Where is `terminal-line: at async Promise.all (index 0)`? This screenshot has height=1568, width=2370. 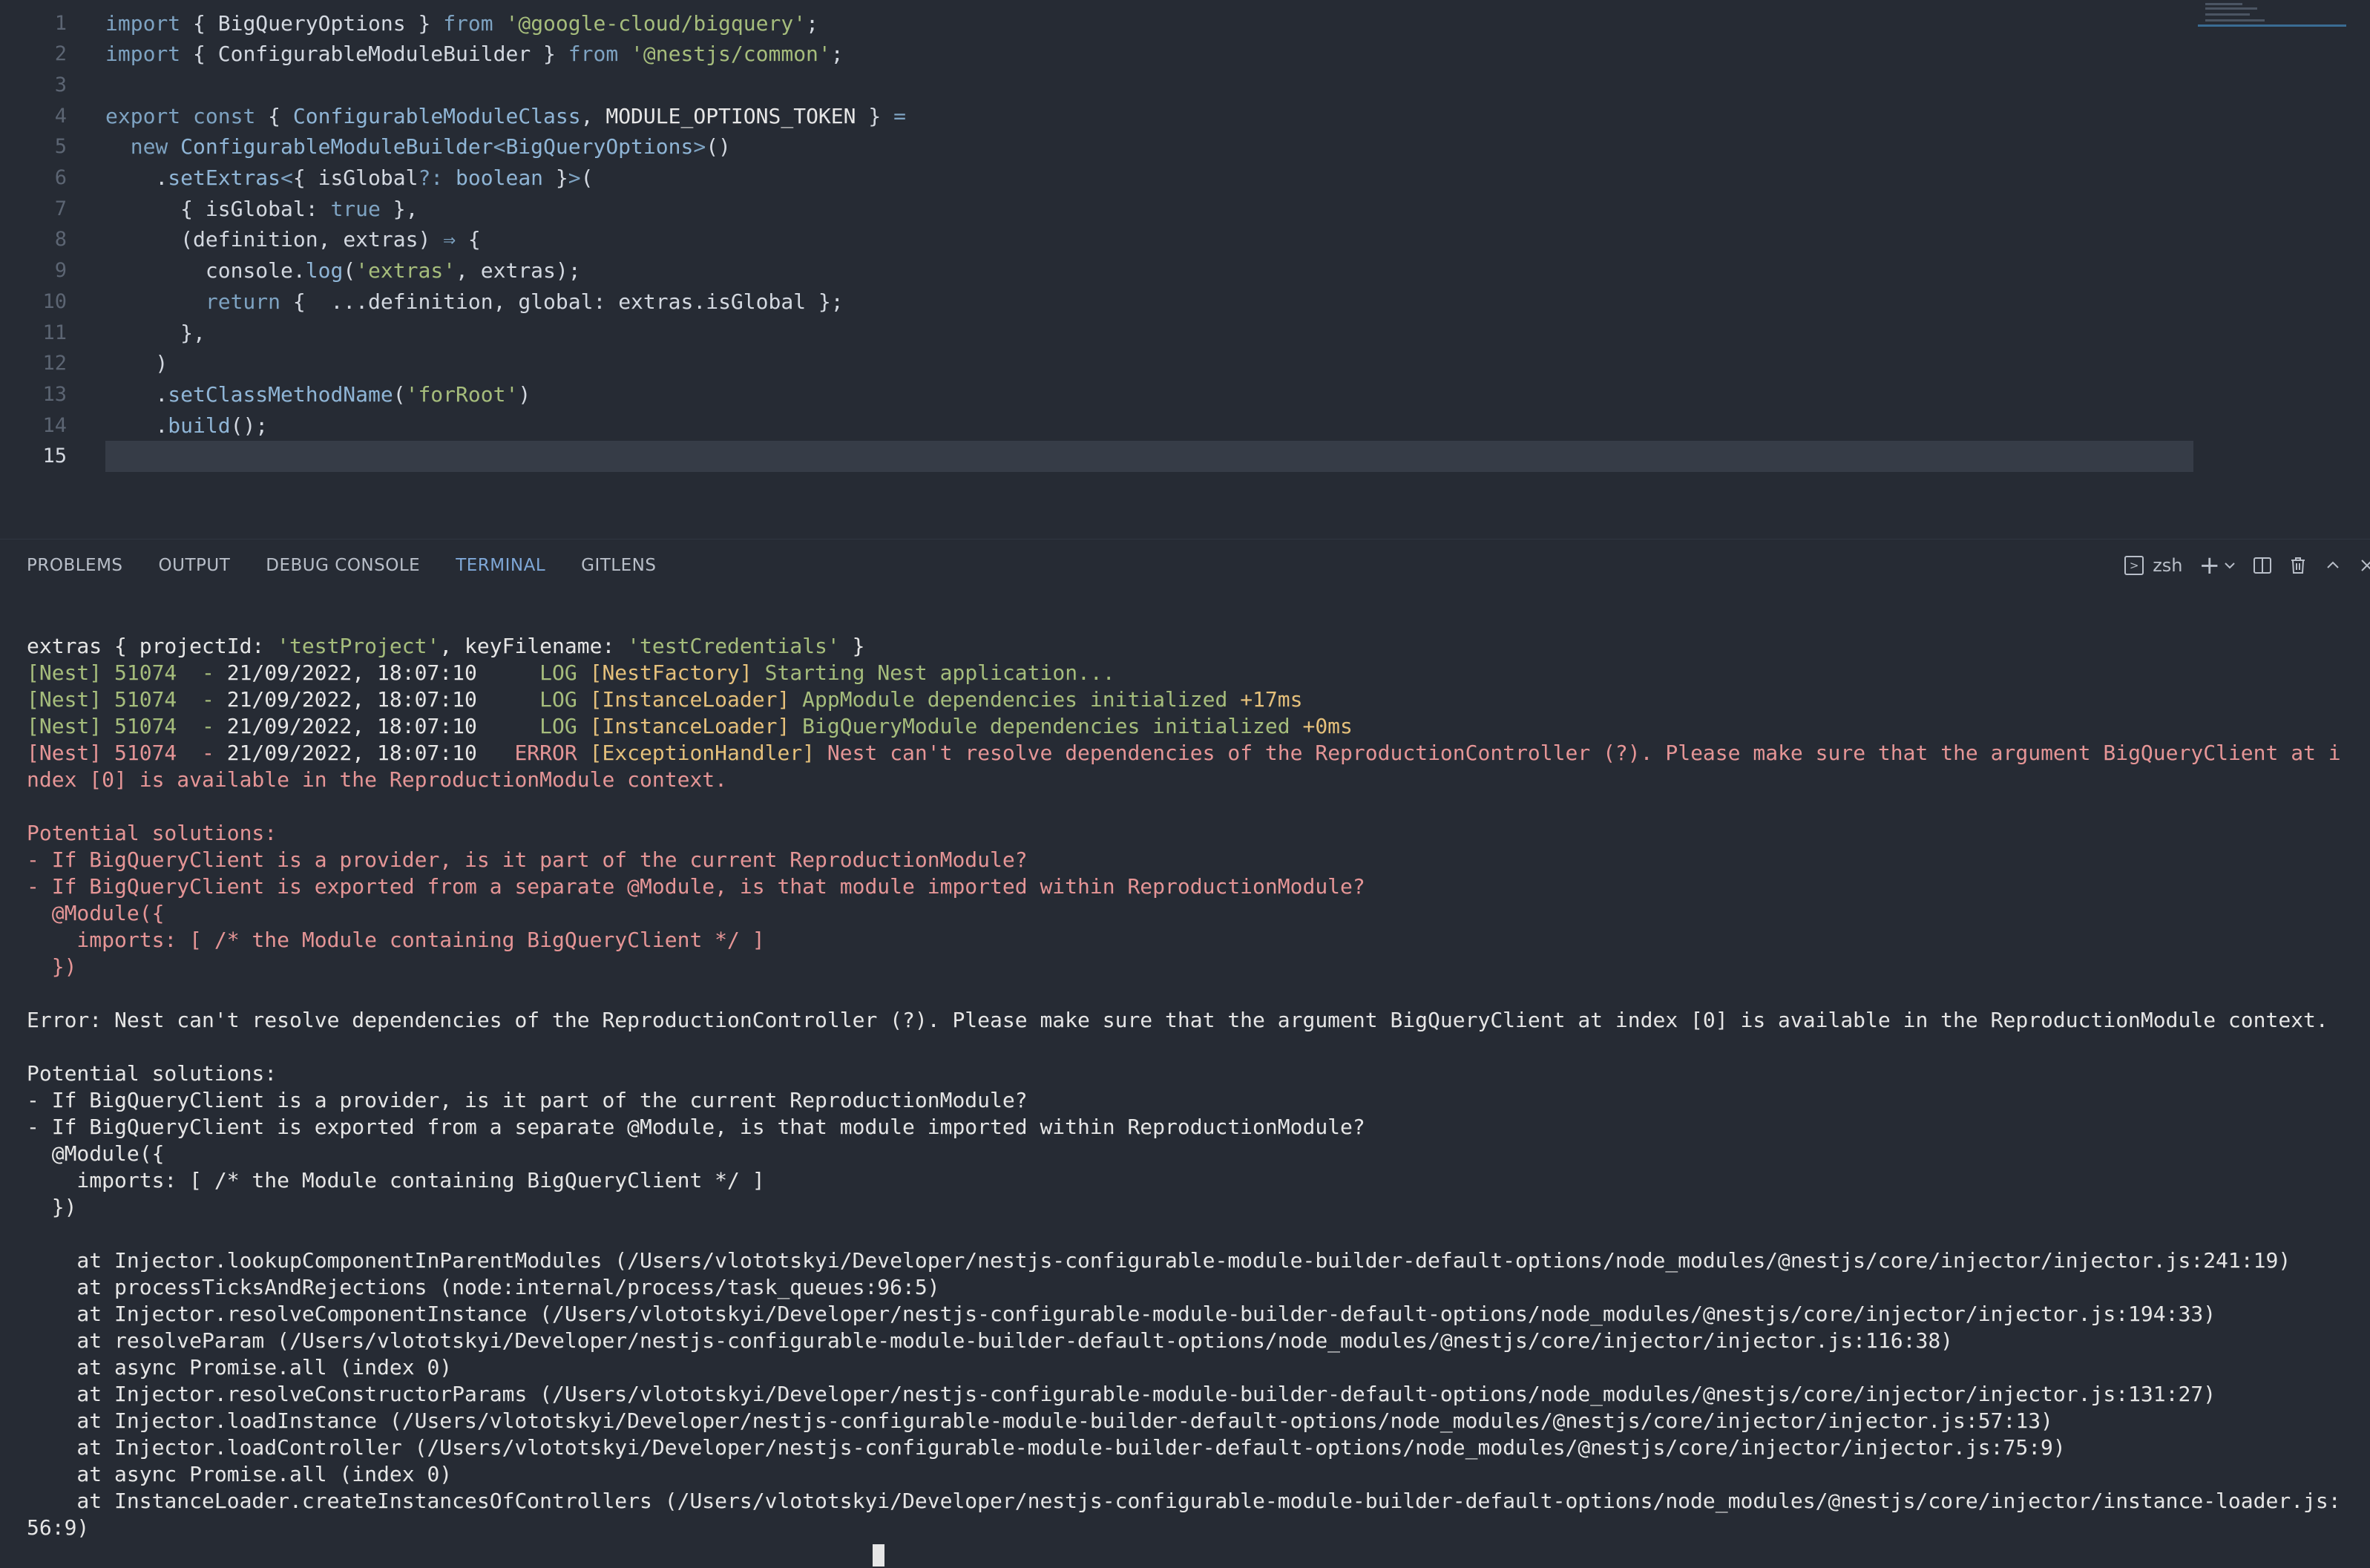 terminal-line: at async Promise.all (index 0) is located at coordinates (1192, 1474).